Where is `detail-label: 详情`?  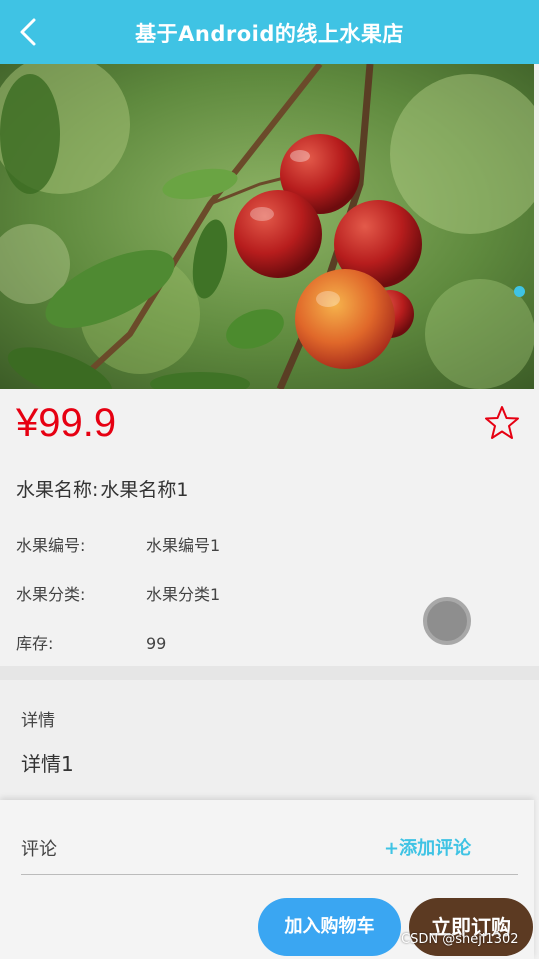 detail-label: 详情 is located at coordinates (38, 721).